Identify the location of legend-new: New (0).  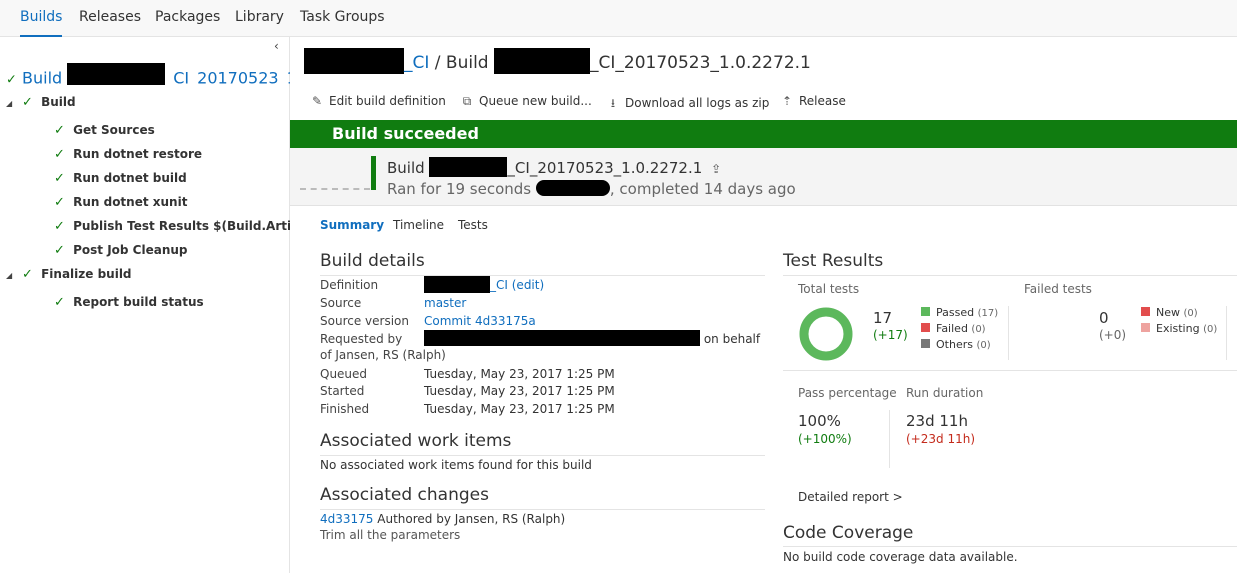
(1169, 312).